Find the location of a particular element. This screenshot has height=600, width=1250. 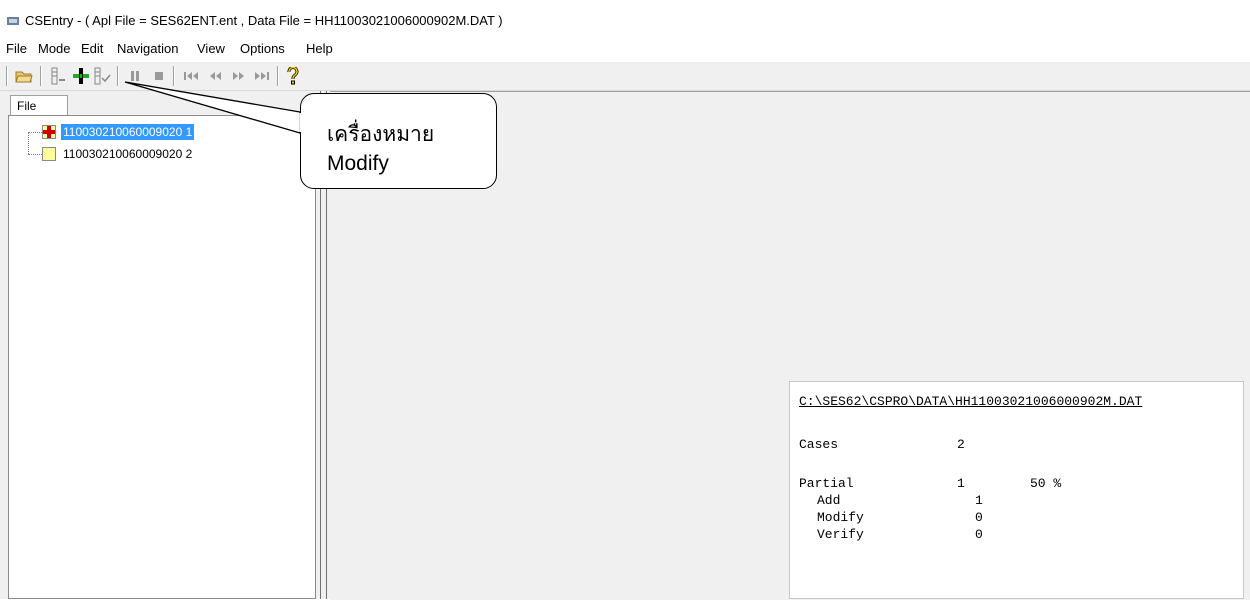

menu-mode: Mode is located at coordinates (54, 48).